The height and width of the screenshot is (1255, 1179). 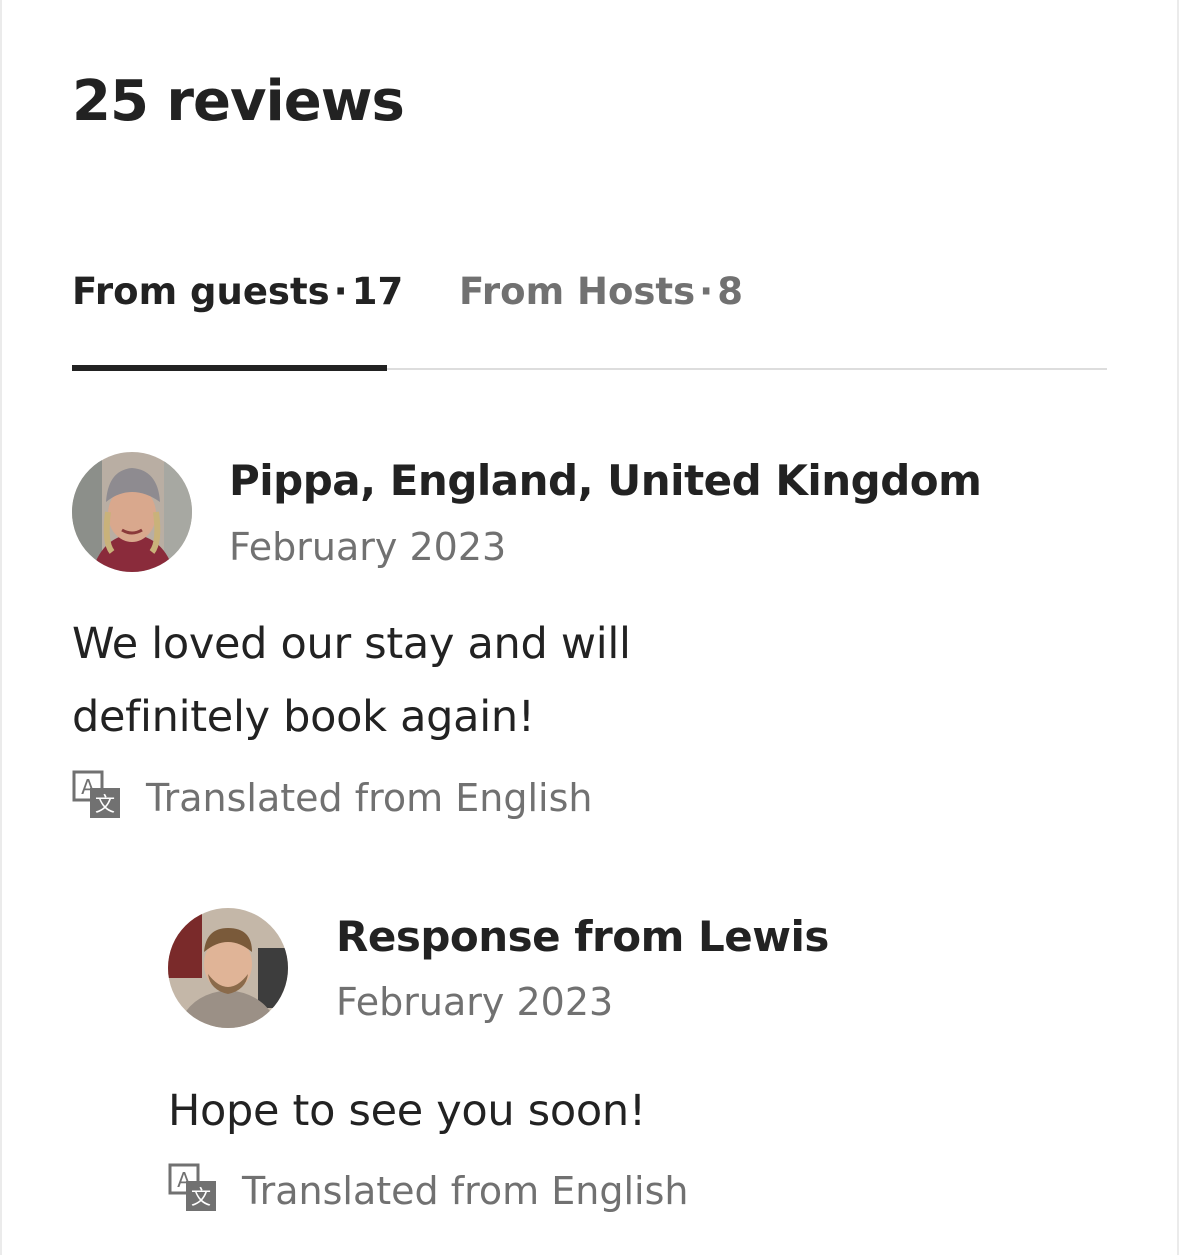 I want to click on host-photo-avatar-icon, so click(x=228, y=968).